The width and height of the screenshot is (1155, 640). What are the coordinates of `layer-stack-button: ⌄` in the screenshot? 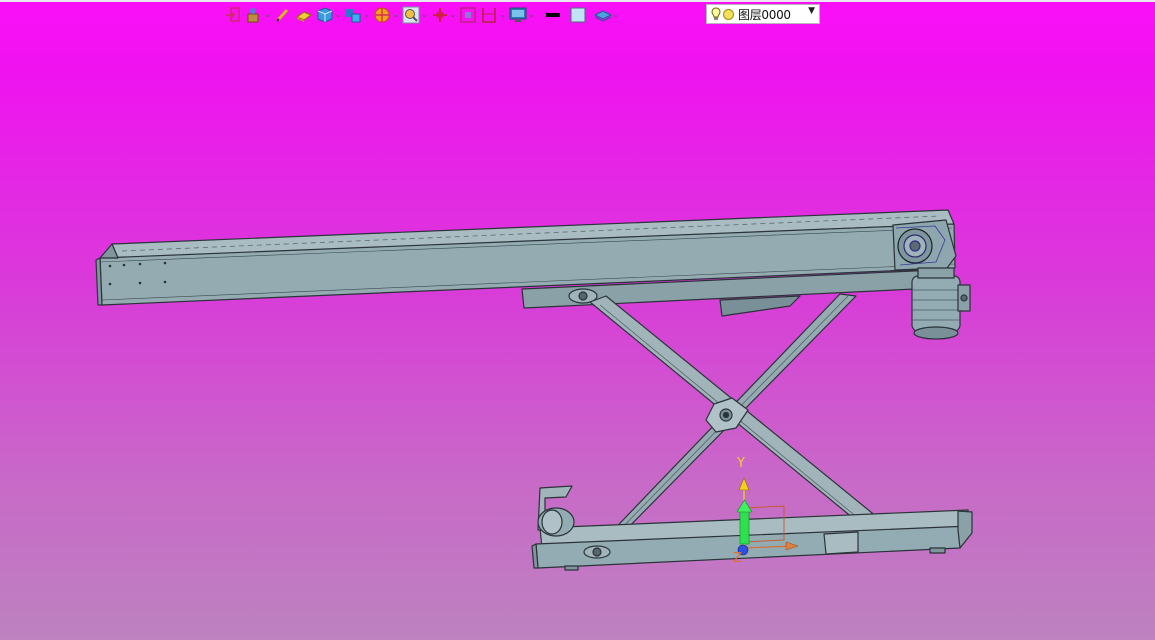 It's located at (606, 15).